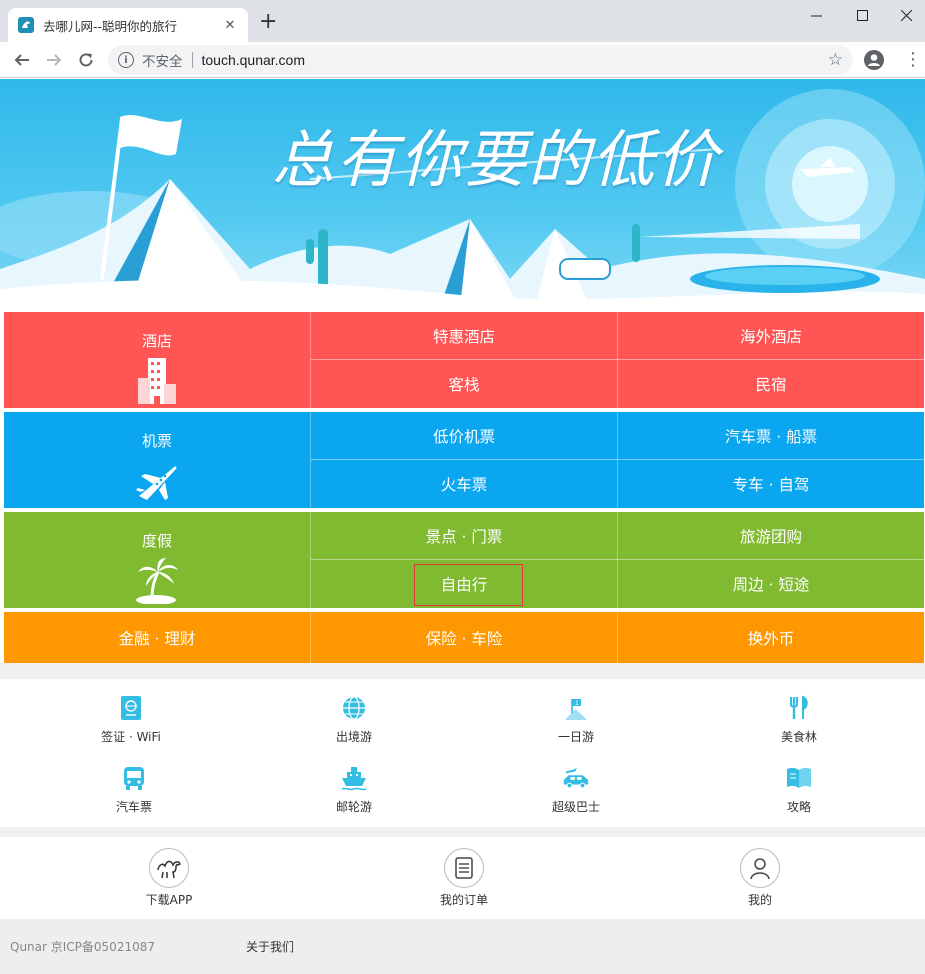 The width and height of the screenshot is (925, 974). Describe the element at coordinates (464, 384) in the screenshot. I see `inn-link: 客栈` at that location.